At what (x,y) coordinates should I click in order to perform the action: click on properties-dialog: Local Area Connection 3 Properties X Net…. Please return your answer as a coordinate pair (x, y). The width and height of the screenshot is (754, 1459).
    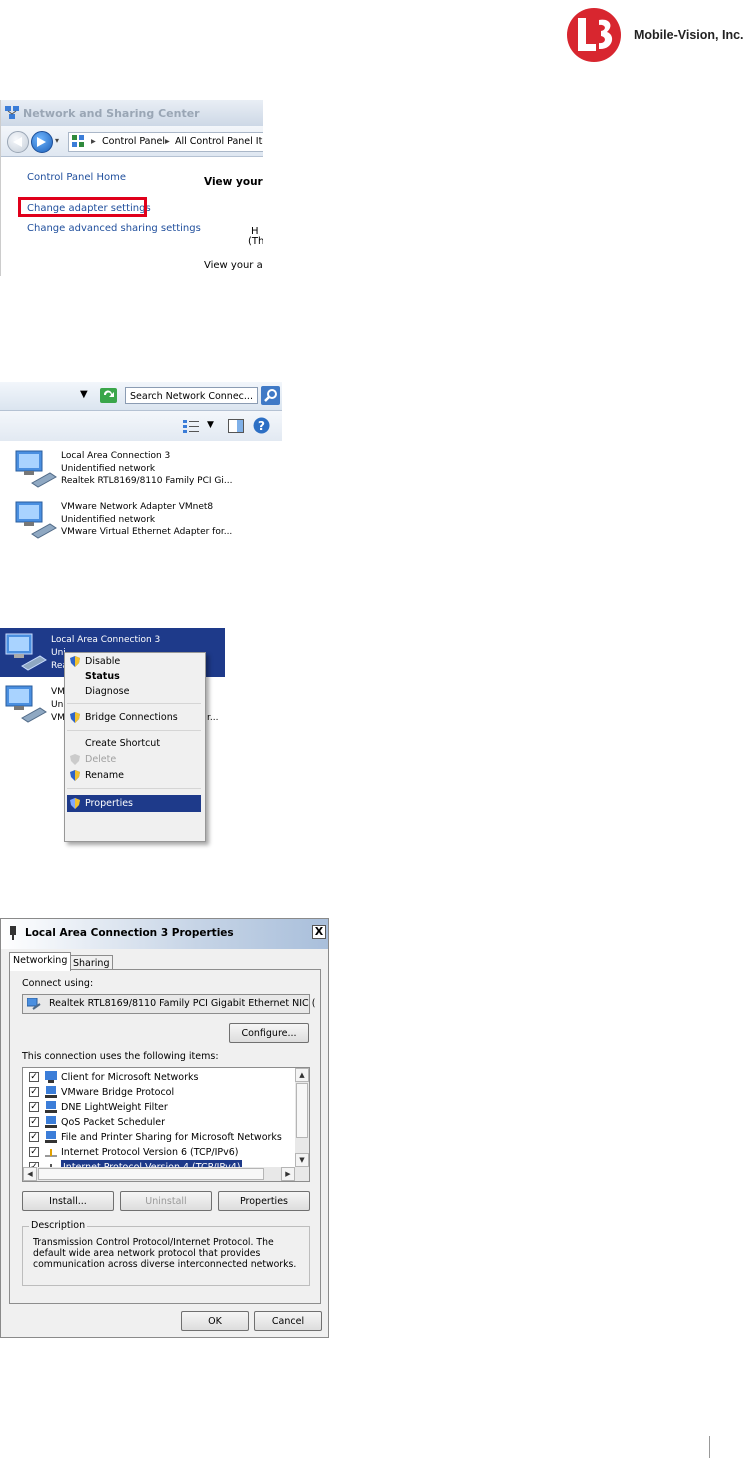
    Looking at the image, I should click on (164, 1128).